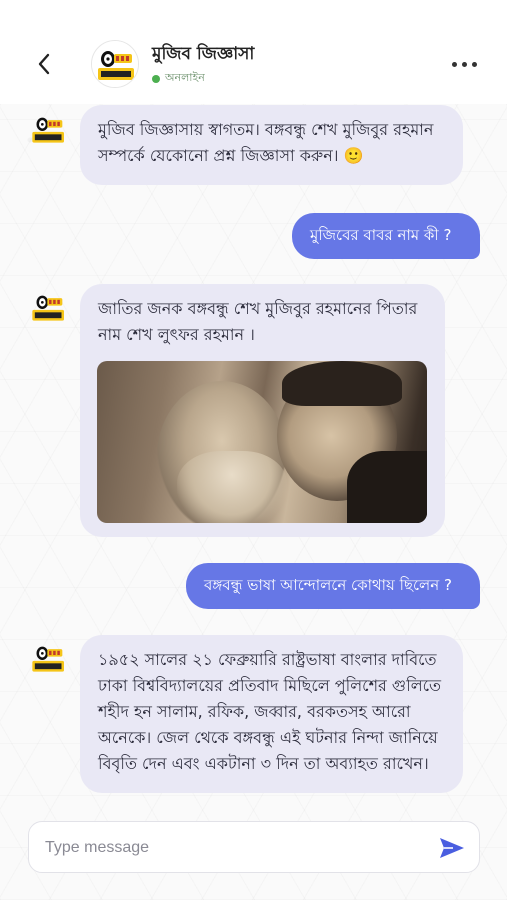 Image resolution: width=507 pixels, height=900 pixels. I want to click on user-message: মুজিবের বাবর নাম কী ?, so click(386, 236).